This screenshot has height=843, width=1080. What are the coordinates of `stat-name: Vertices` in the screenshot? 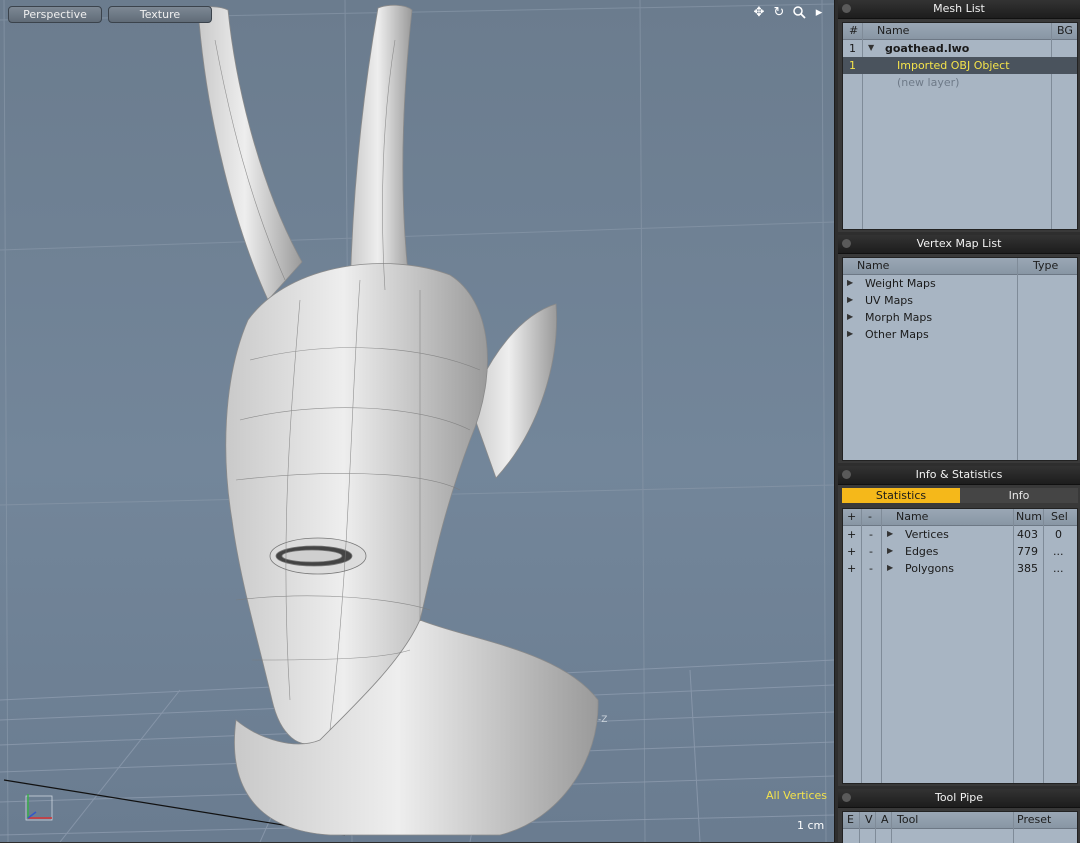 It's located at (927, 534).